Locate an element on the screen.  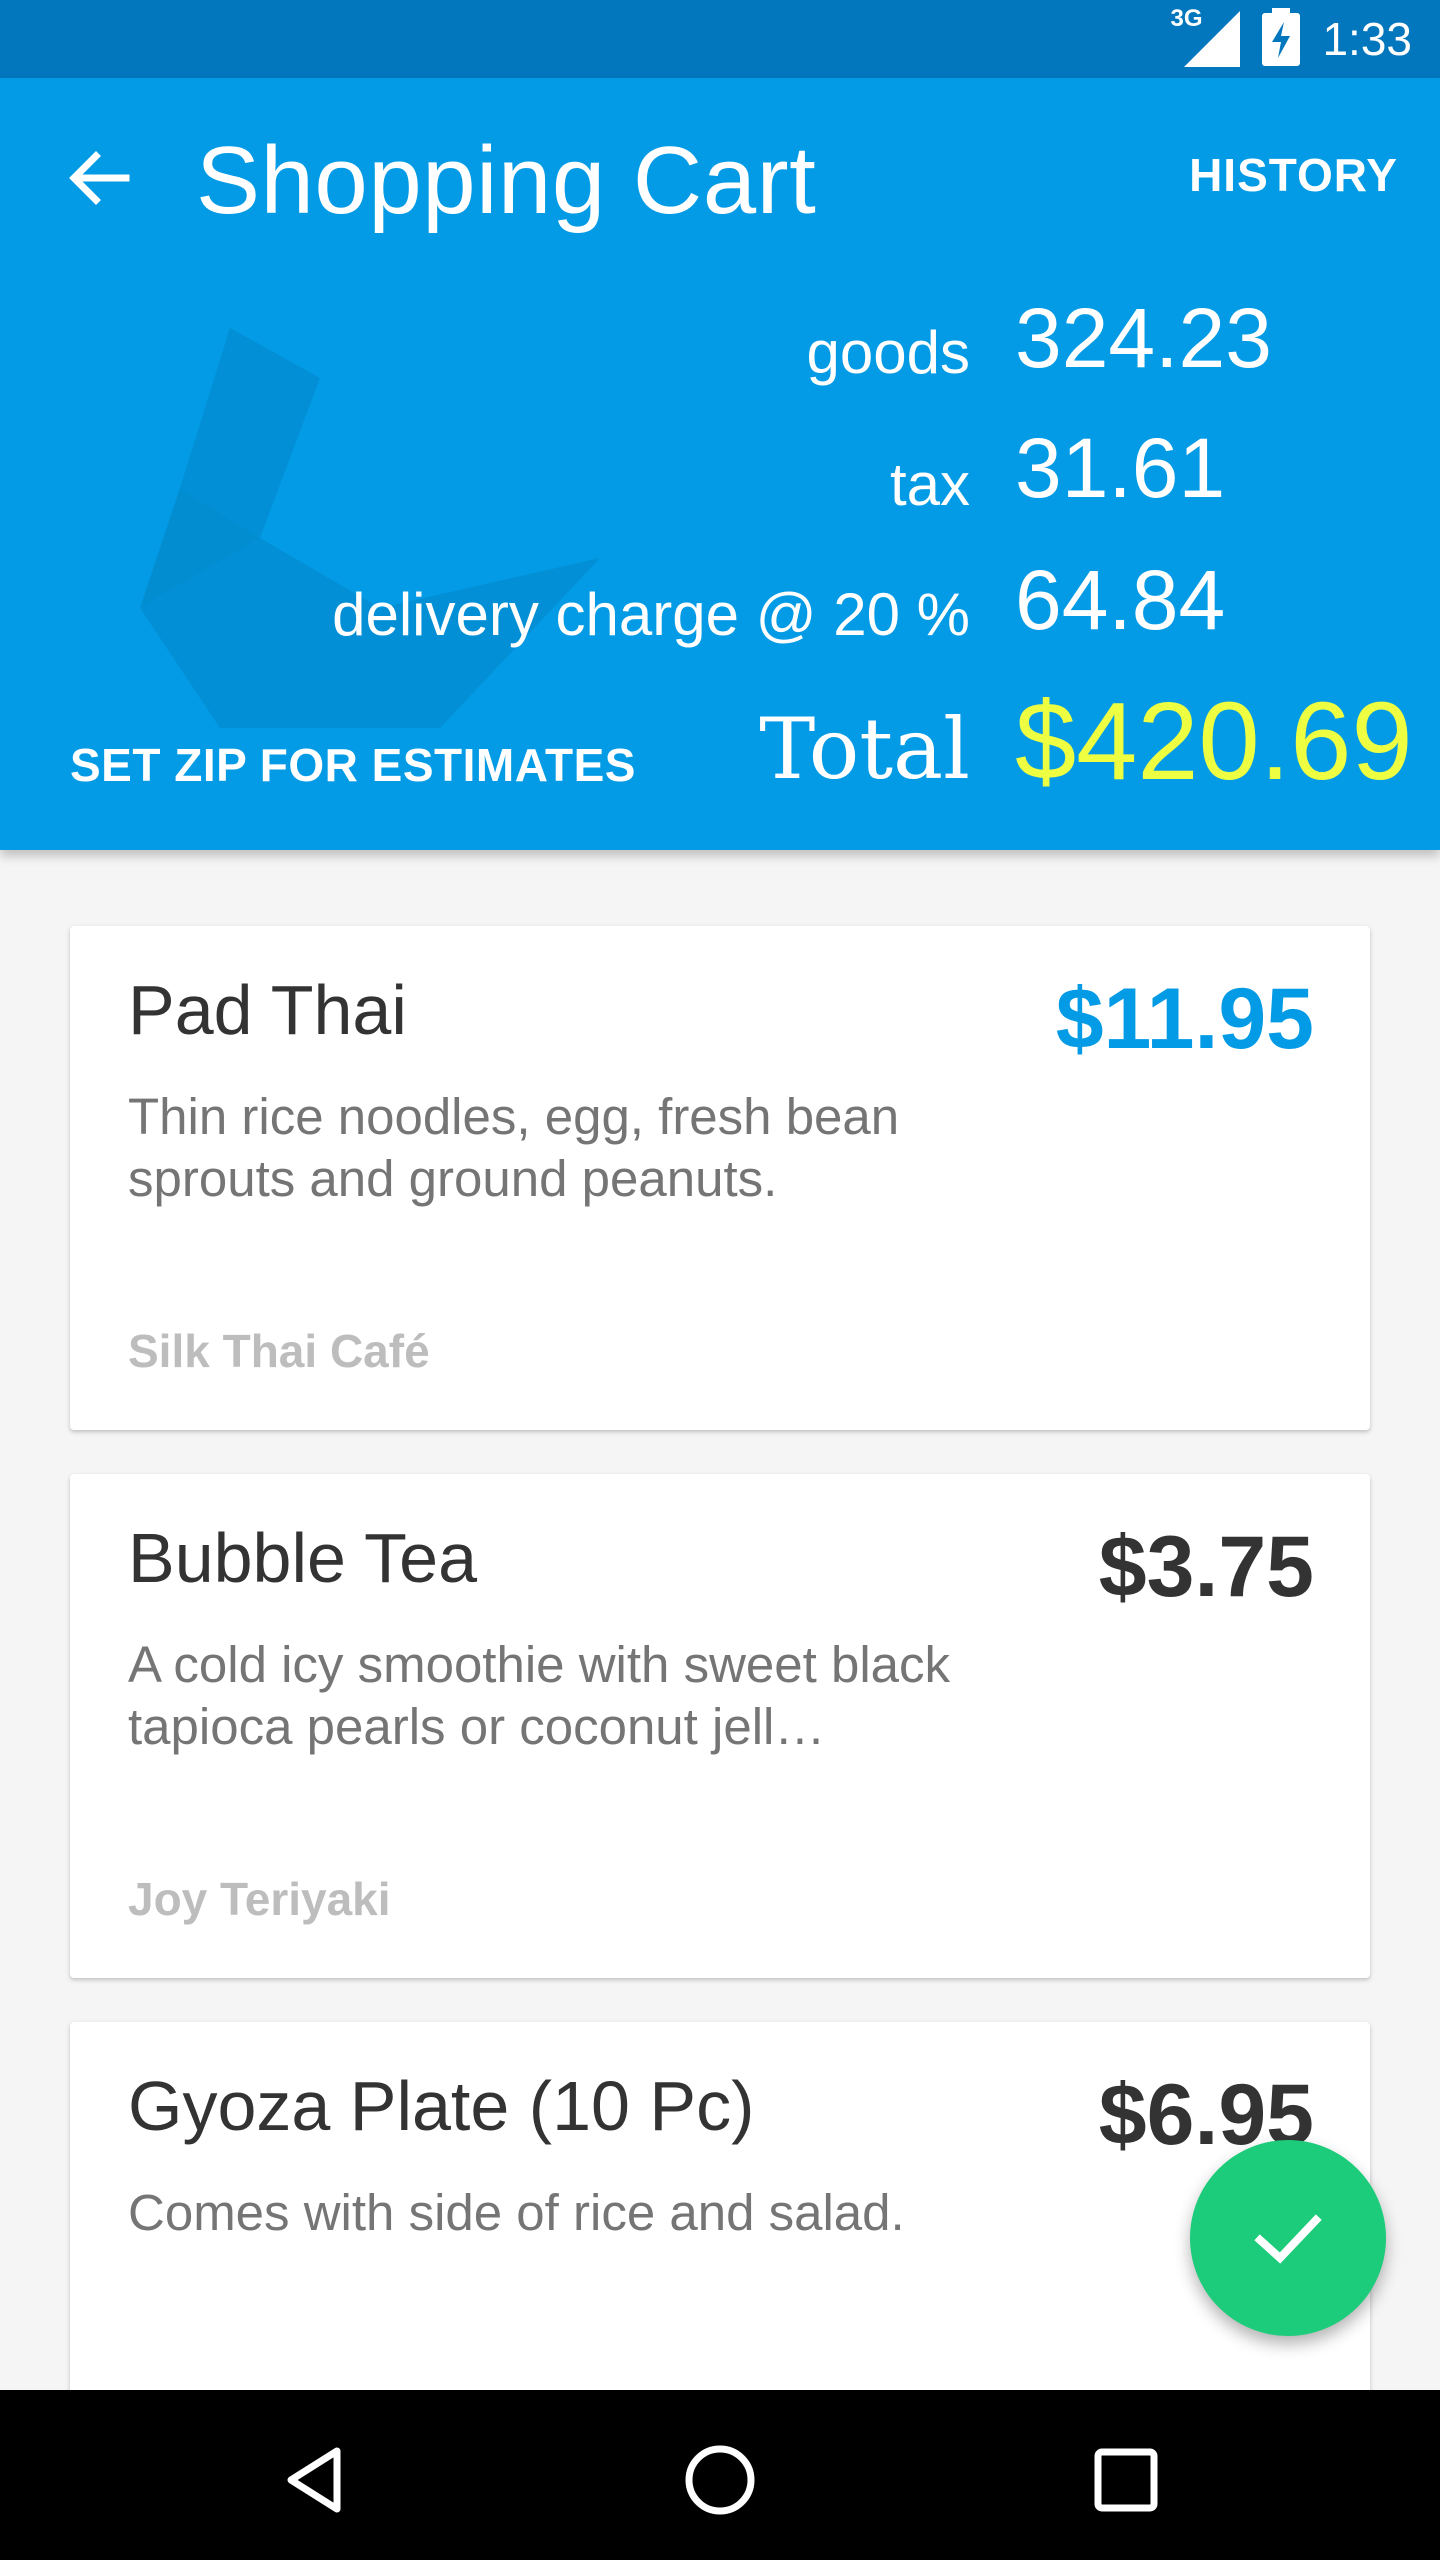
system-nav-bar is located at coordinates (720, 2475).